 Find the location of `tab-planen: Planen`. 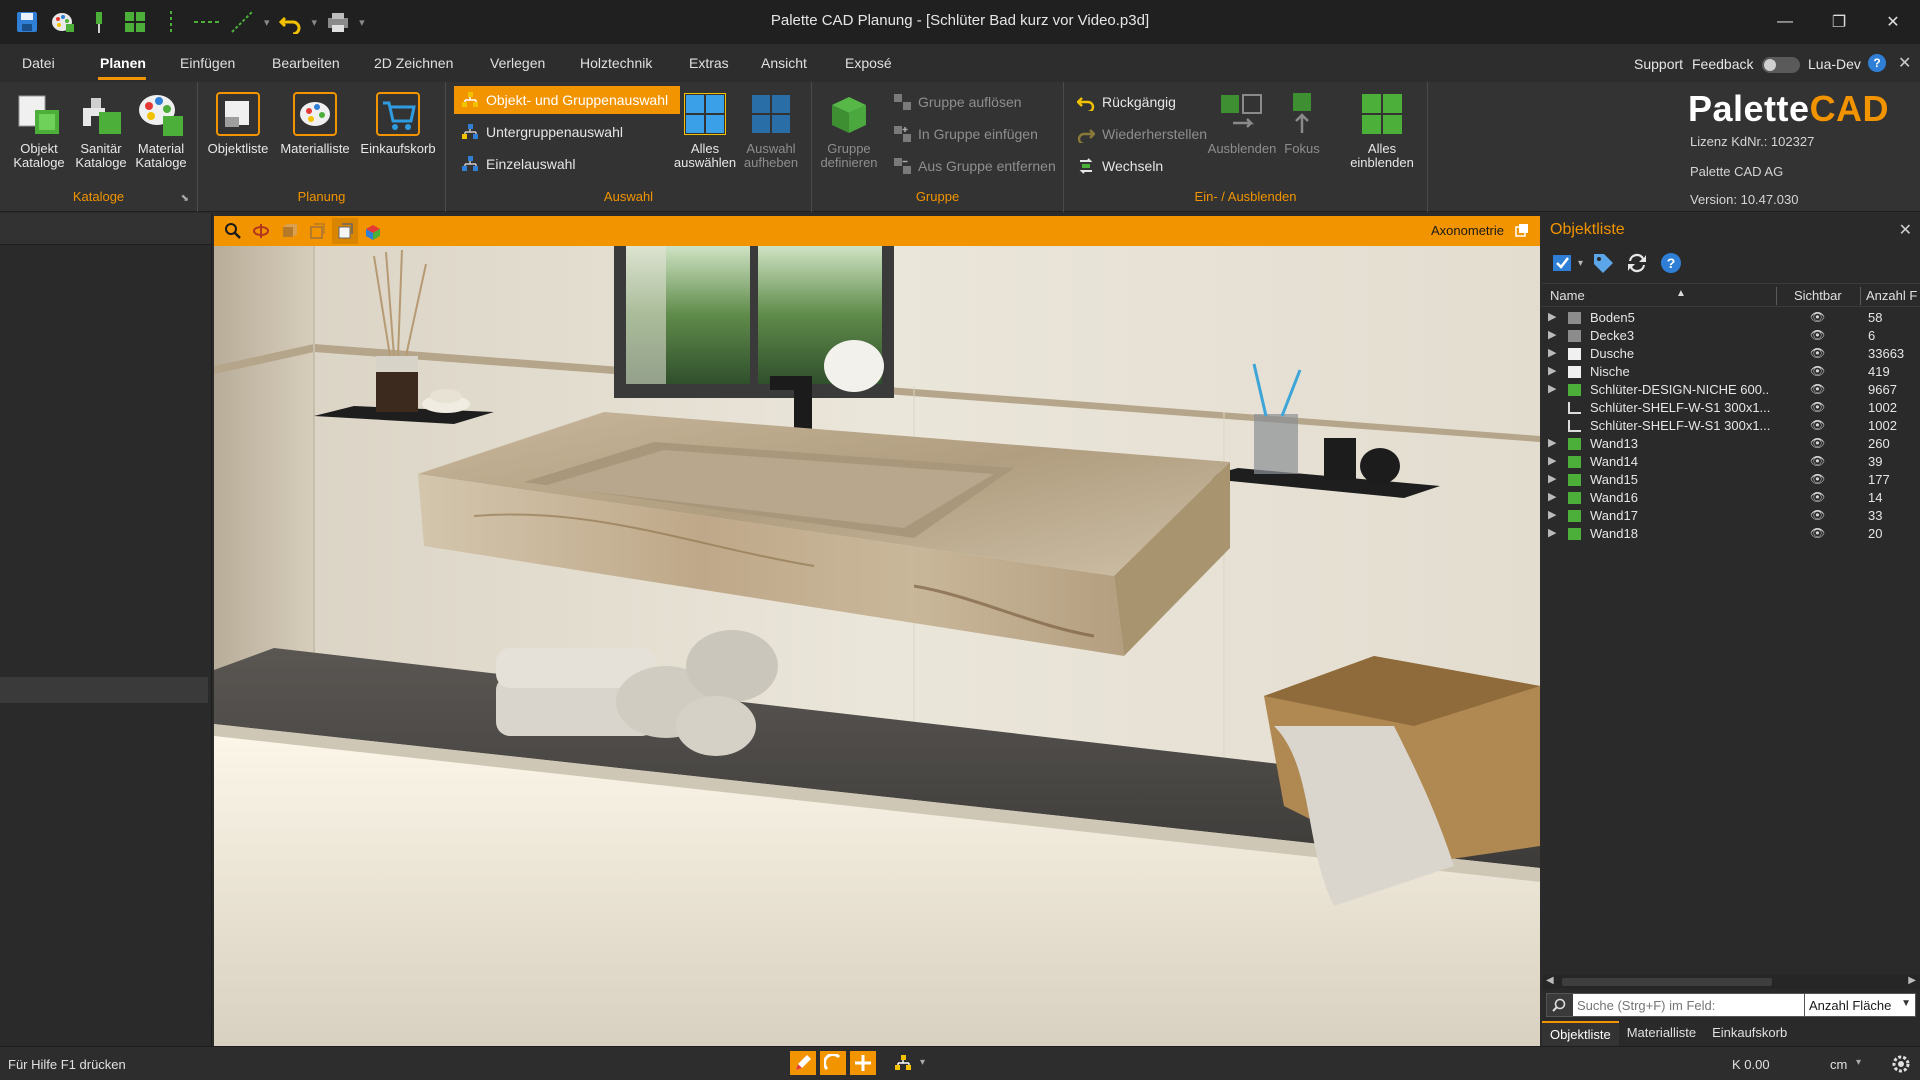

tab-planen: Planen is located at coordinates (123, 63).